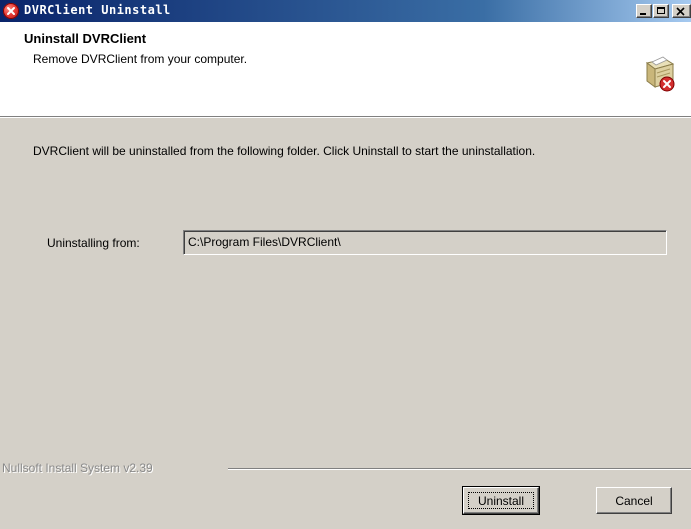 This screenshot has height=529, width=691. I want to click on maximize-button, so click(661, 11).